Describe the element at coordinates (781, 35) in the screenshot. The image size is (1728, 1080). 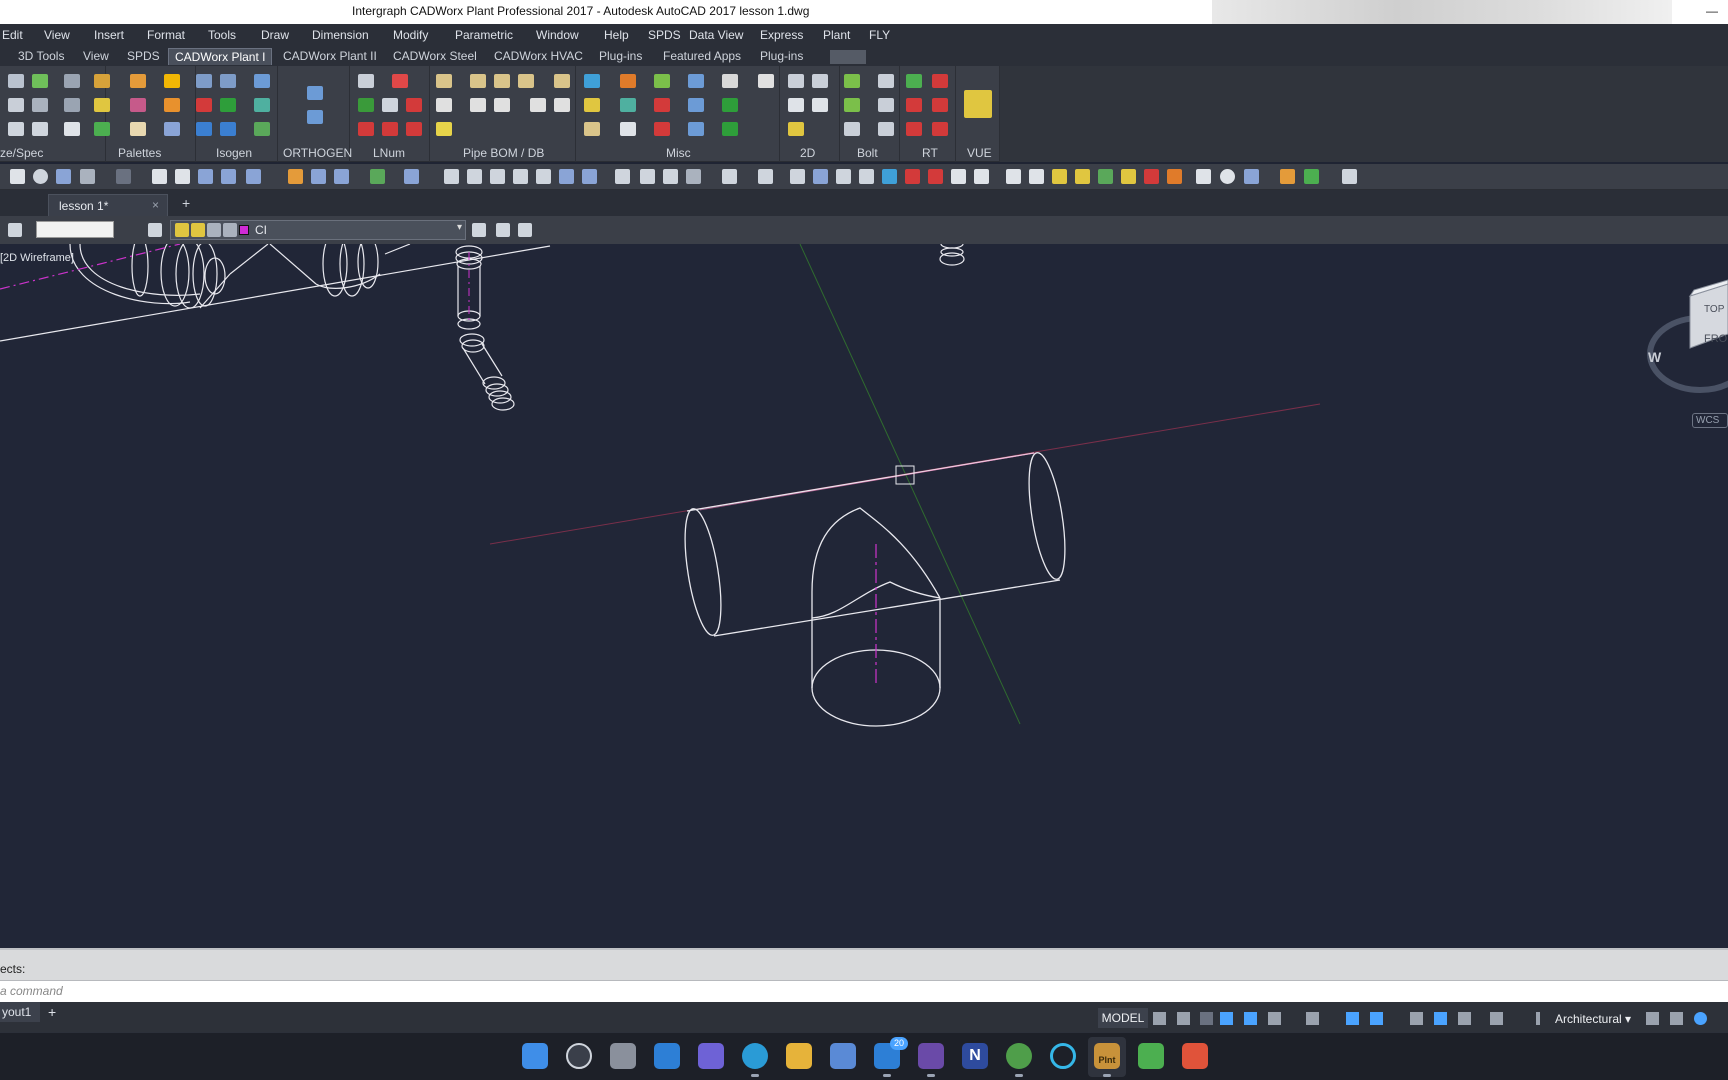
I see `menu-express: Express` at that location.